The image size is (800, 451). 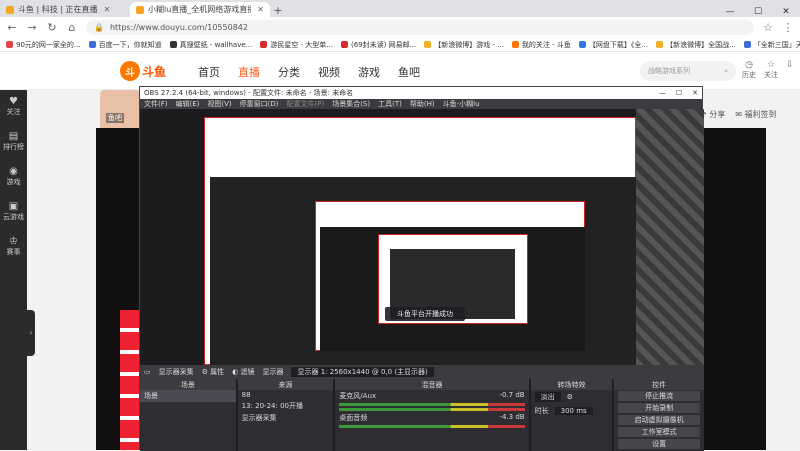 What do you see at coordinates (570, 397) in the screenshot?
I see `transition-gear-icon: ⚙` at bounding box center [570, 397].